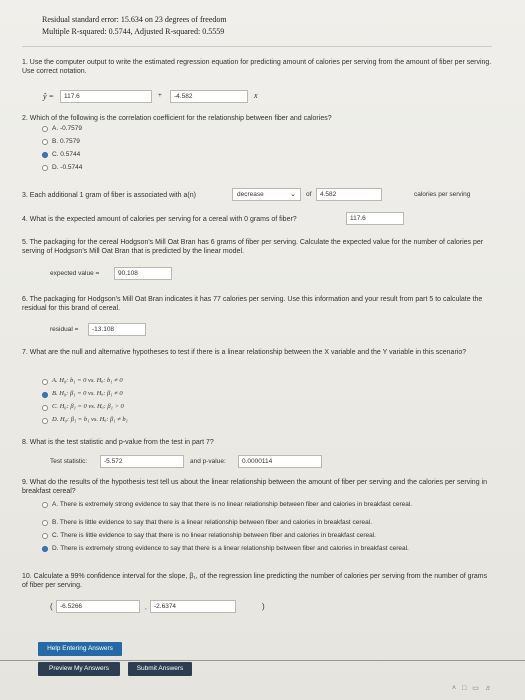 The image size is (525, 700). I want to click on q2-option-b: B. 0.7579, so click(66, 141).